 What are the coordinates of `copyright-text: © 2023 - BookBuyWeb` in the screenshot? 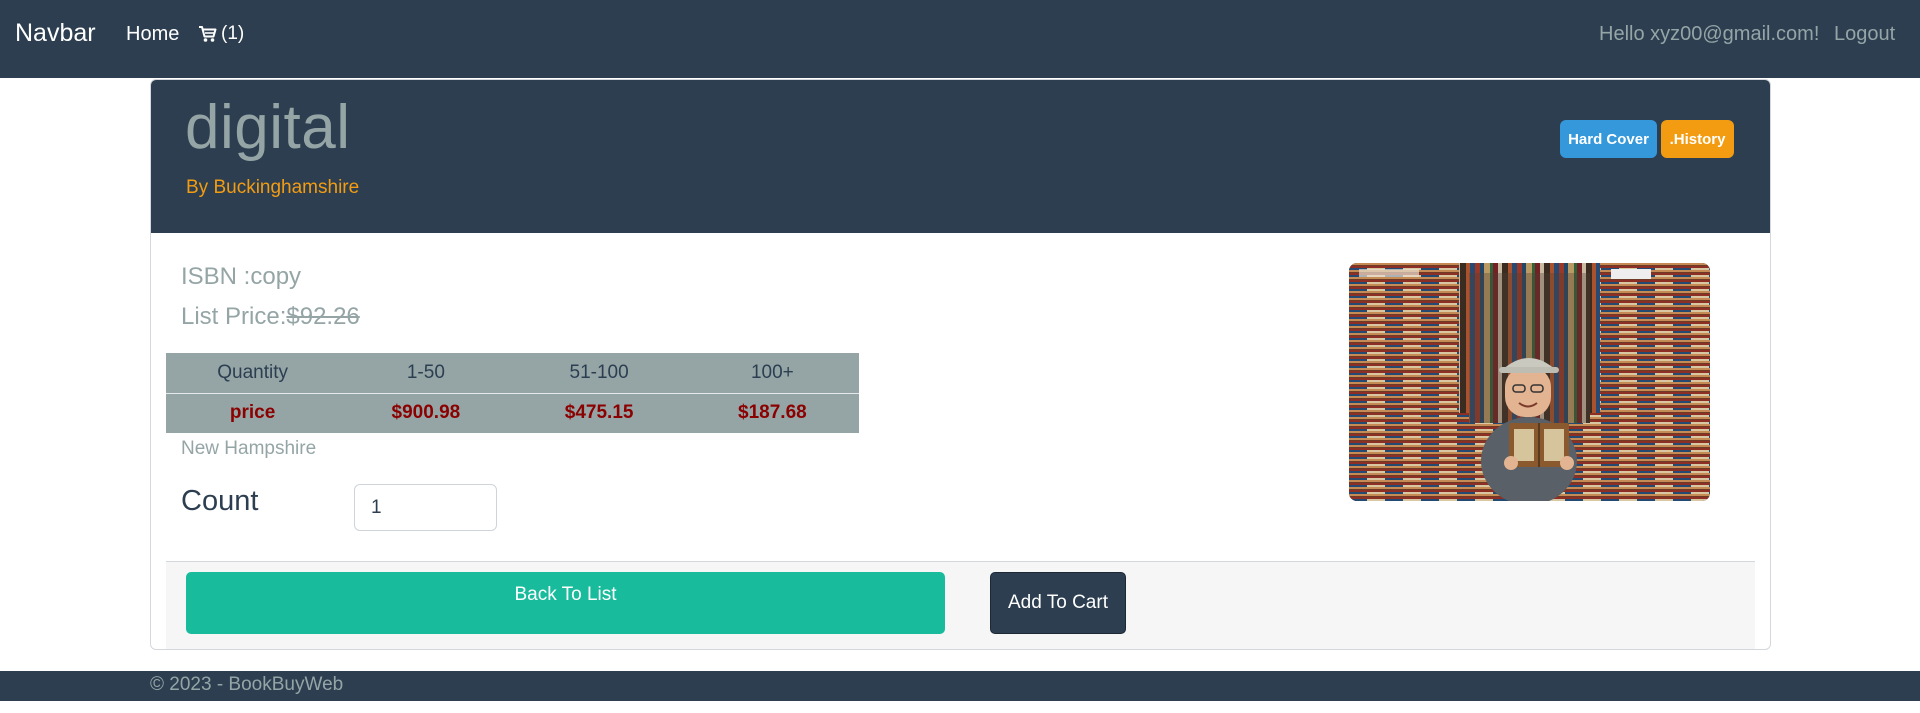 It's located at (247, 684).